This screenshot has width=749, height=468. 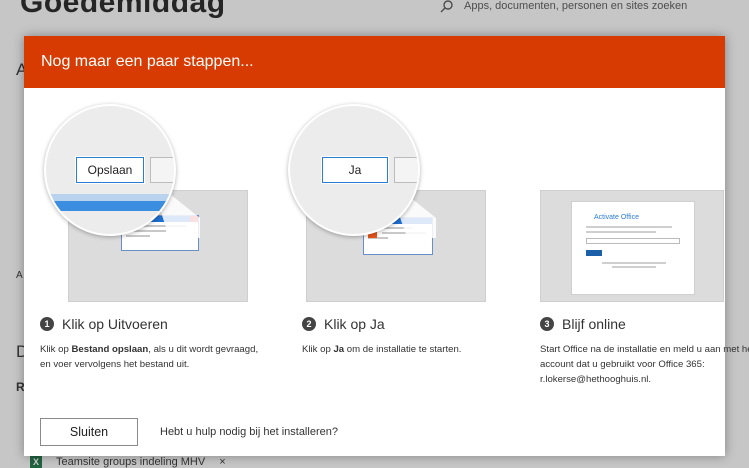 What do you see at coordinates (47, 324) in the screenshot?
I see `step-number-badge: 1` at bounding box center [47, 324].